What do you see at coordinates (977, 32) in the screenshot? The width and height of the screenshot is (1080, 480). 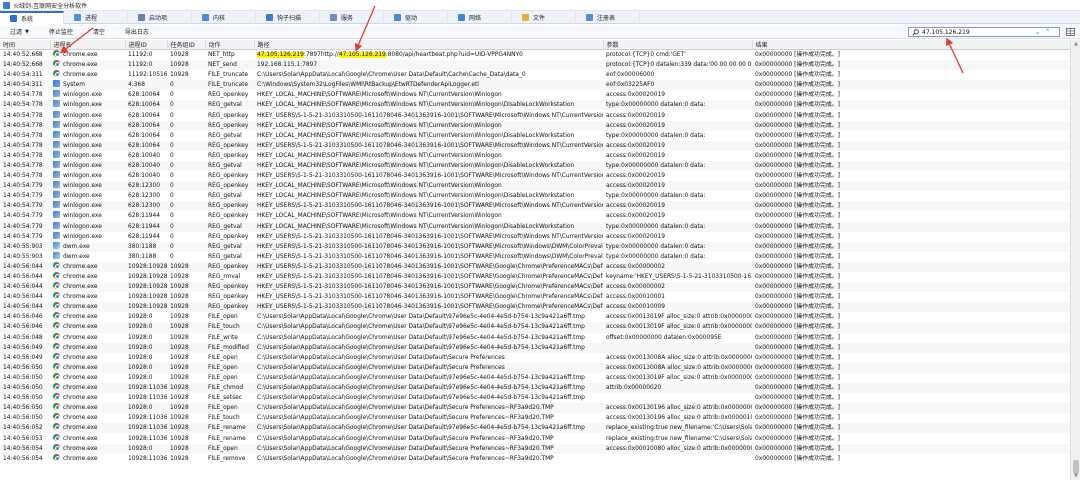 I see `search-input` at bounding box center [977, 32].